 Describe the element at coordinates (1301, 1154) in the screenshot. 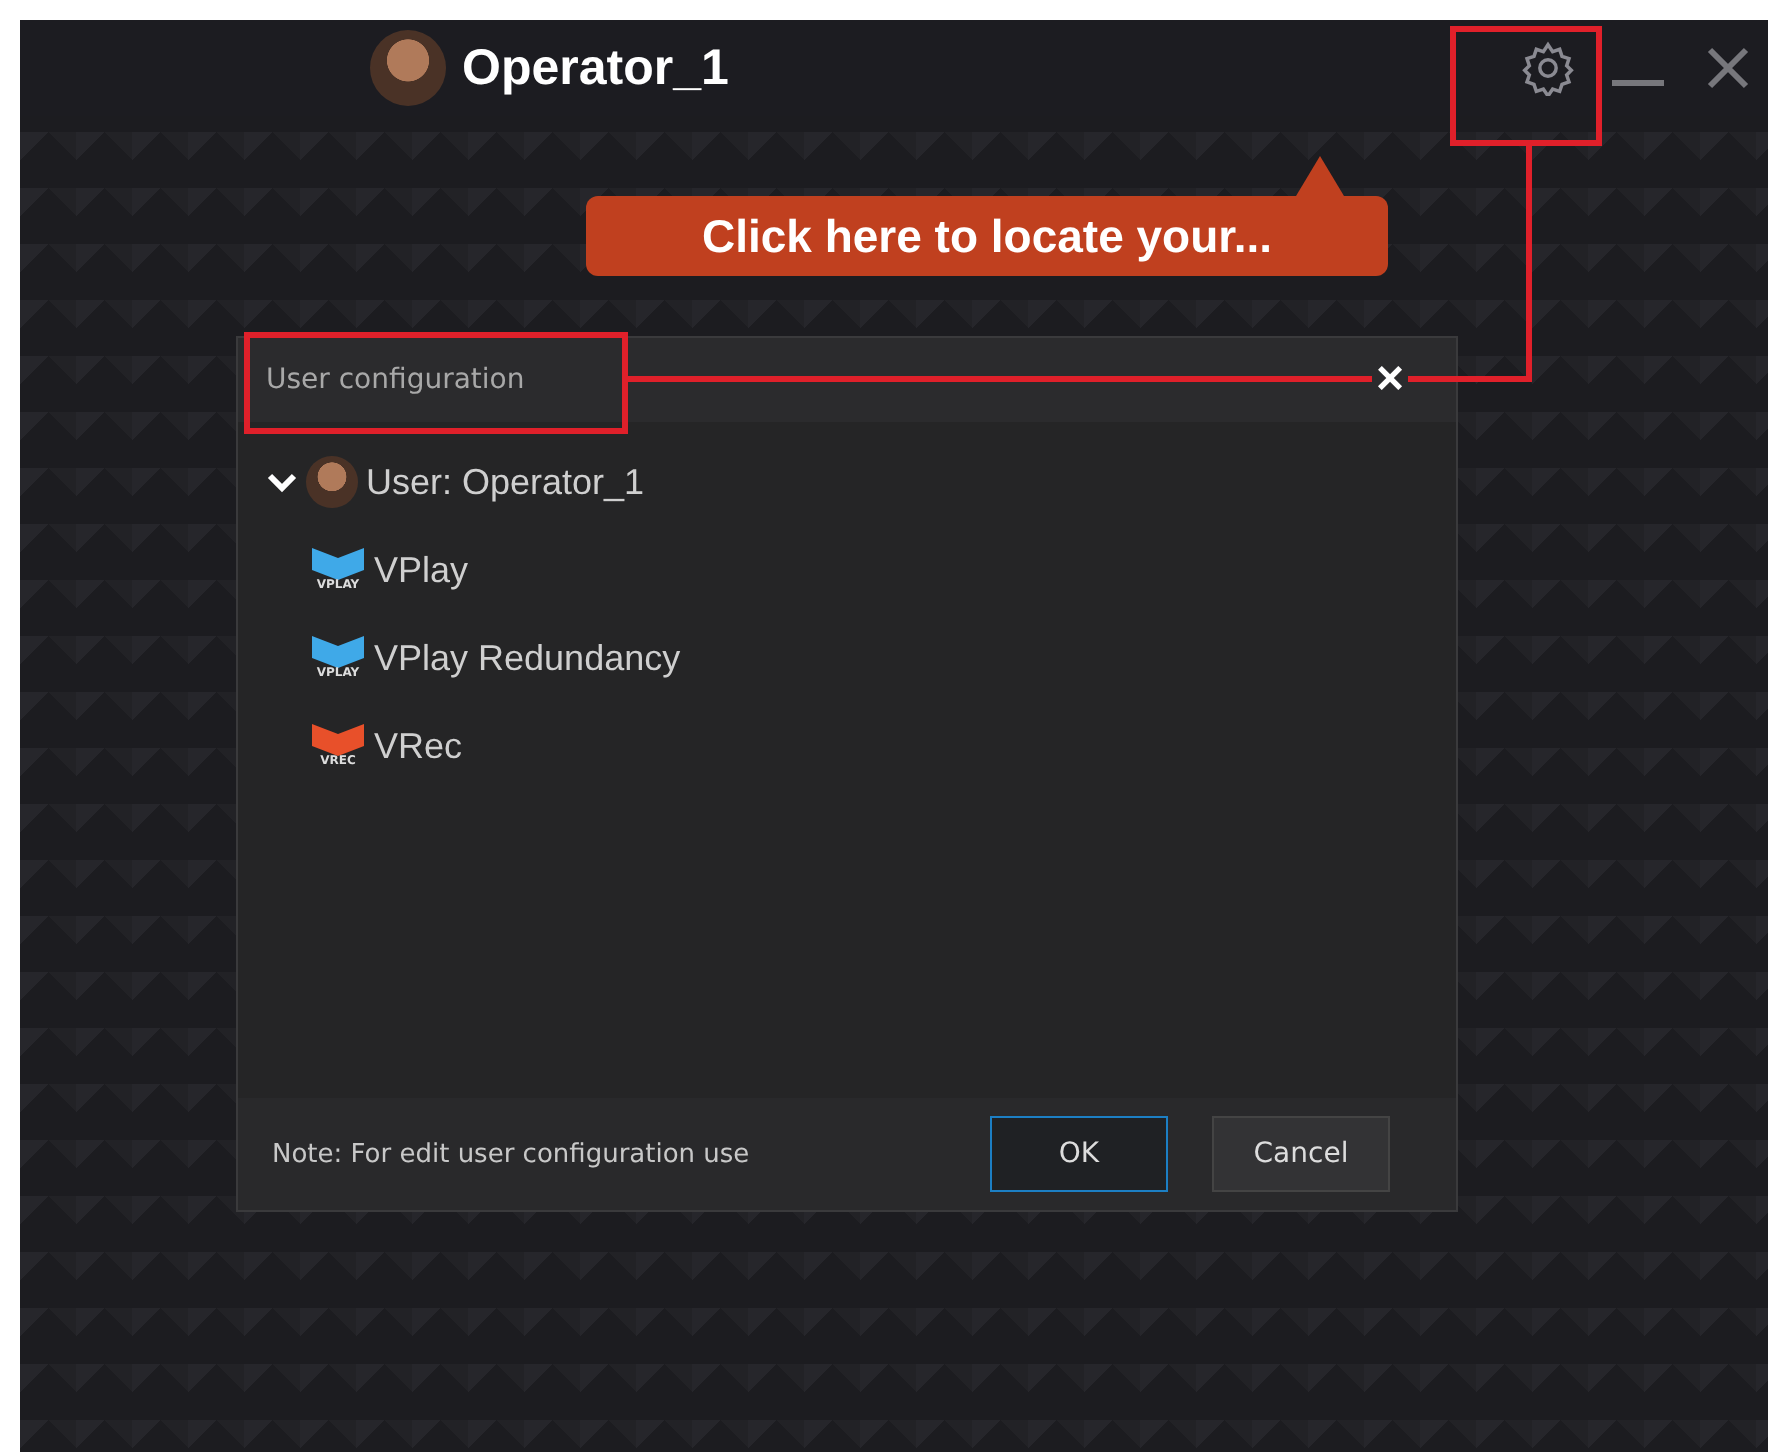

I see `cancel-button: Cancel` at that location.